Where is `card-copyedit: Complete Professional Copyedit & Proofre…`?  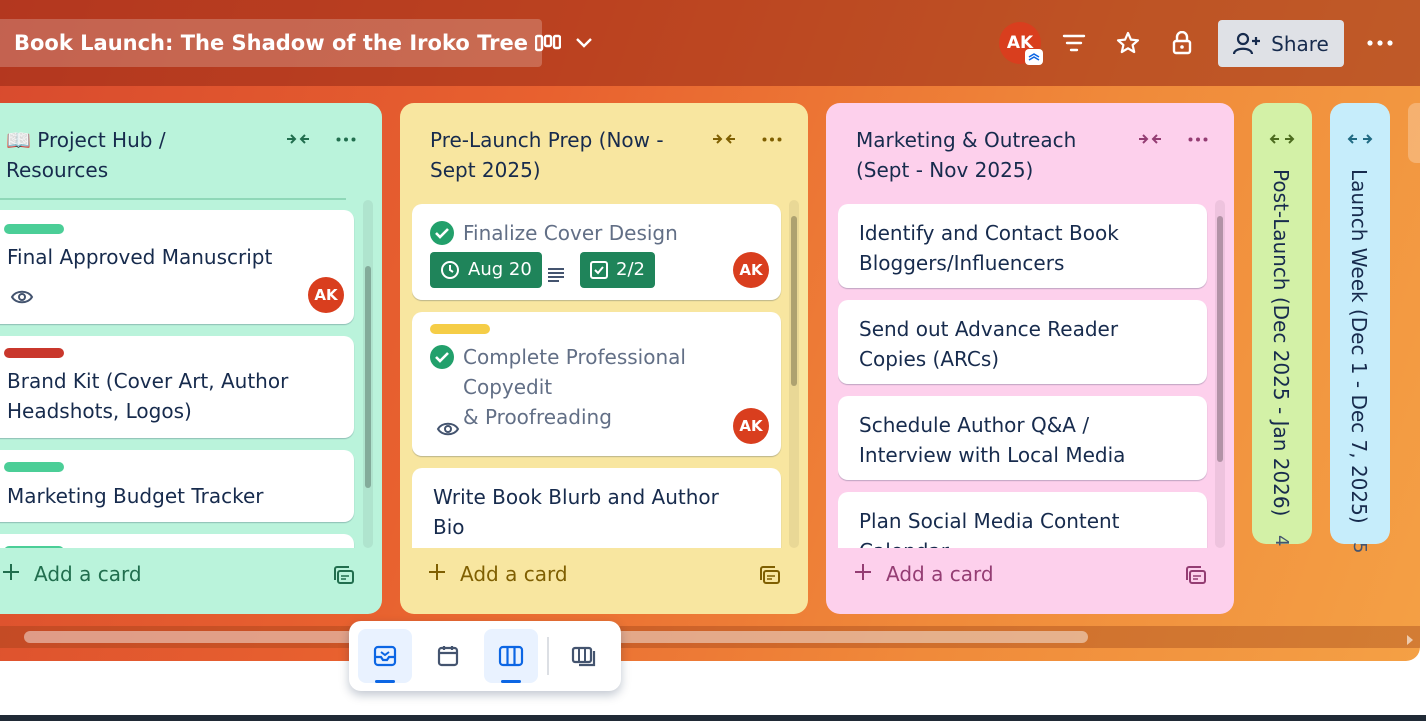
card-copyedit: Complete Professional Copyedit & Proofre… is located at coordinates (596, 384).